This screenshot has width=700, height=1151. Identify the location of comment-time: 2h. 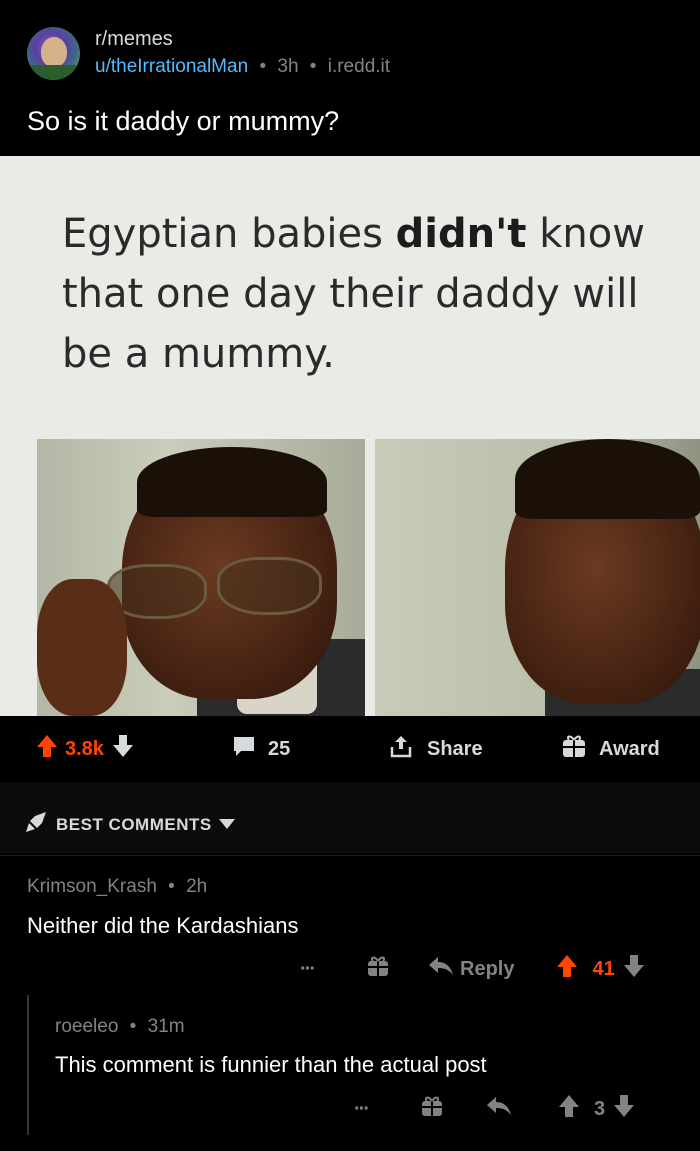
(197, 886).